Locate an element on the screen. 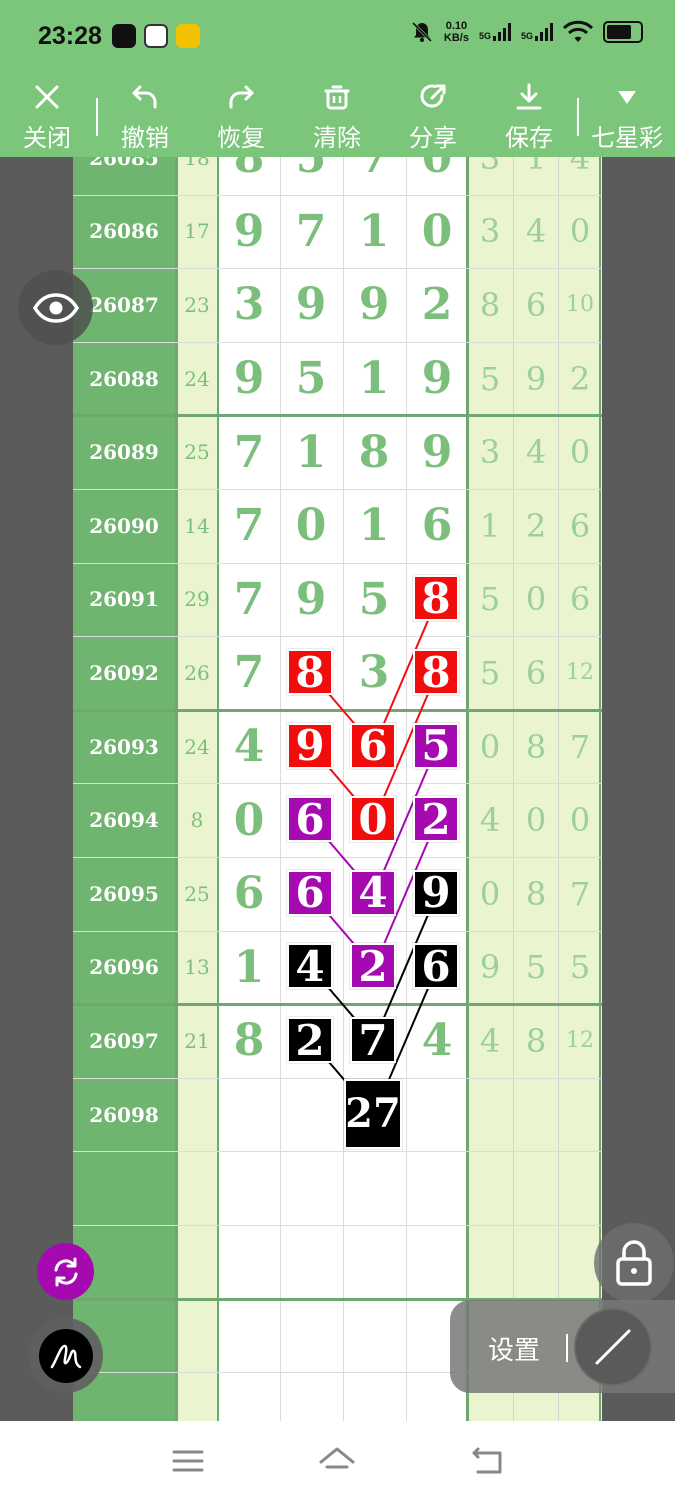 The image size is (675, 1500). app-notification-icon is located at coordinates (188, 36).